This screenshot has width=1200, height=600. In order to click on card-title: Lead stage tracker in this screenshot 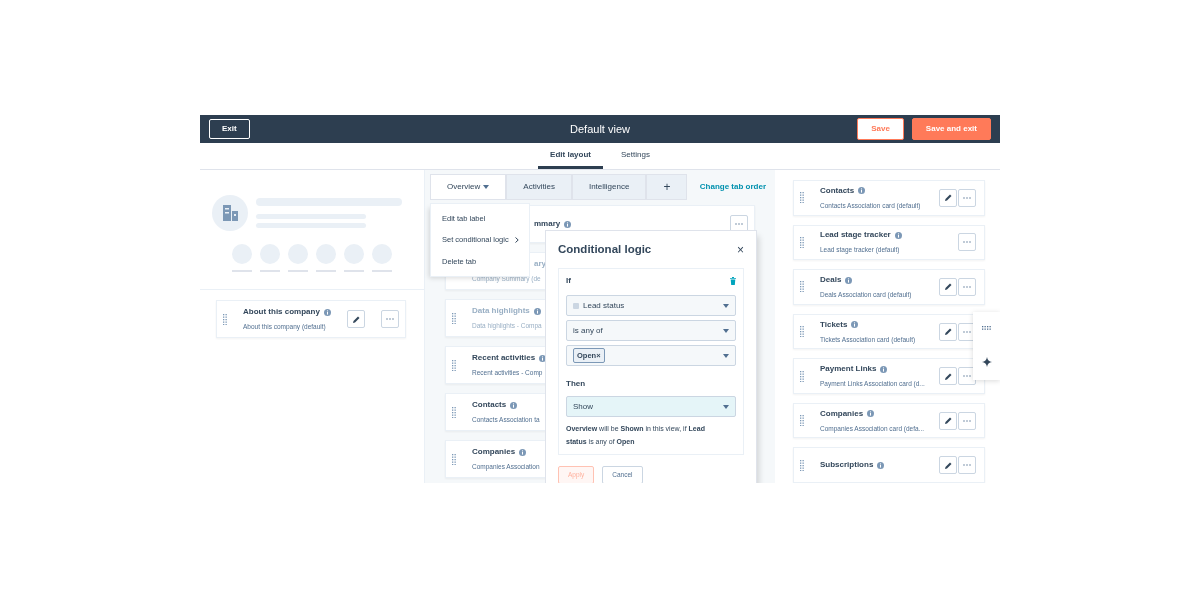, I will do `click(855, 235)`.